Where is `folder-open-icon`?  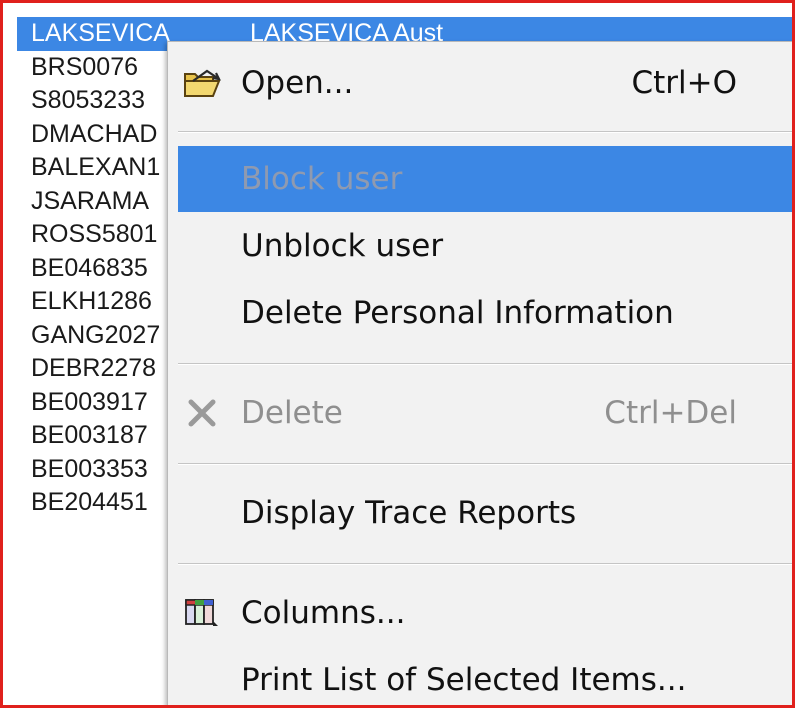 folder-open-icon is located at coordinates (202, 83).